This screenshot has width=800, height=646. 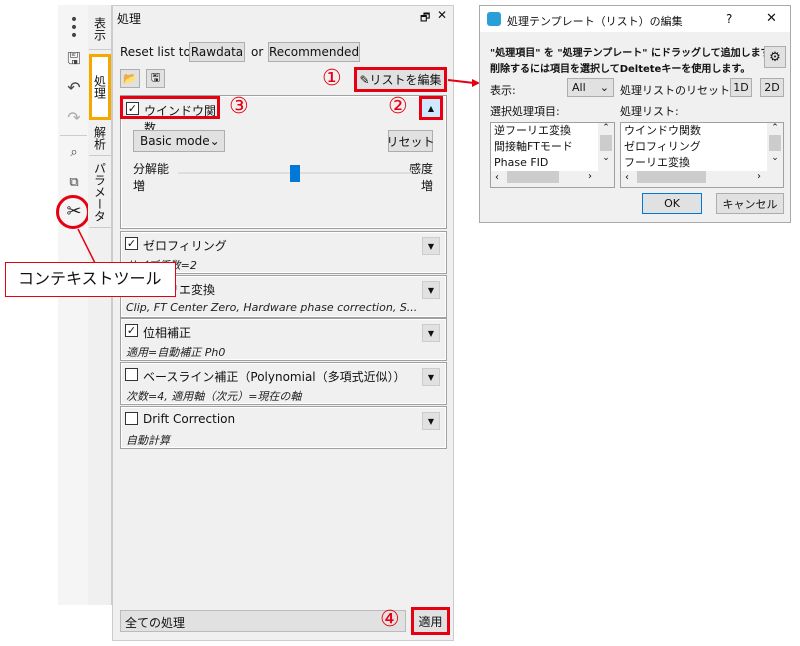 What do you see at coordinates (772, 87) in the screenshot?
I see `reset-2d-button: 2D` at bounding box center [772, 87].